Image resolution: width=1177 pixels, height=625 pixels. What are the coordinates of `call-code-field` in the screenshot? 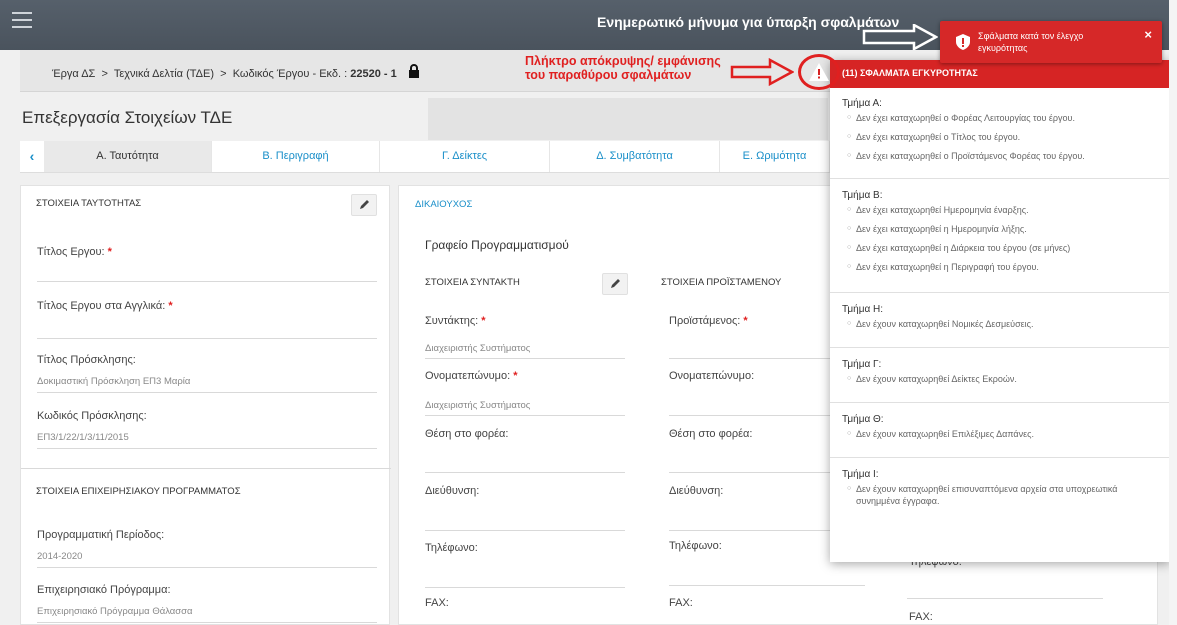 It's located at (207, 448).